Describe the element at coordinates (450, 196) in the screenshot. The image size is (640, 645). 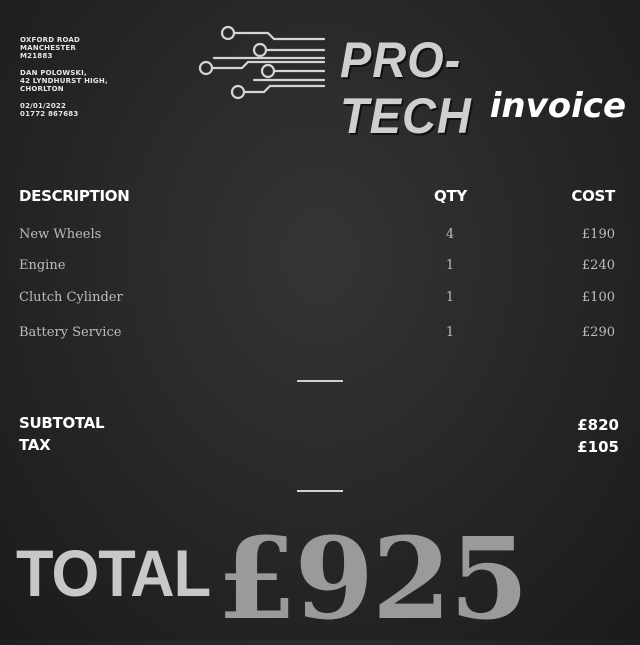
I see `header-qty: QTY` at that location.